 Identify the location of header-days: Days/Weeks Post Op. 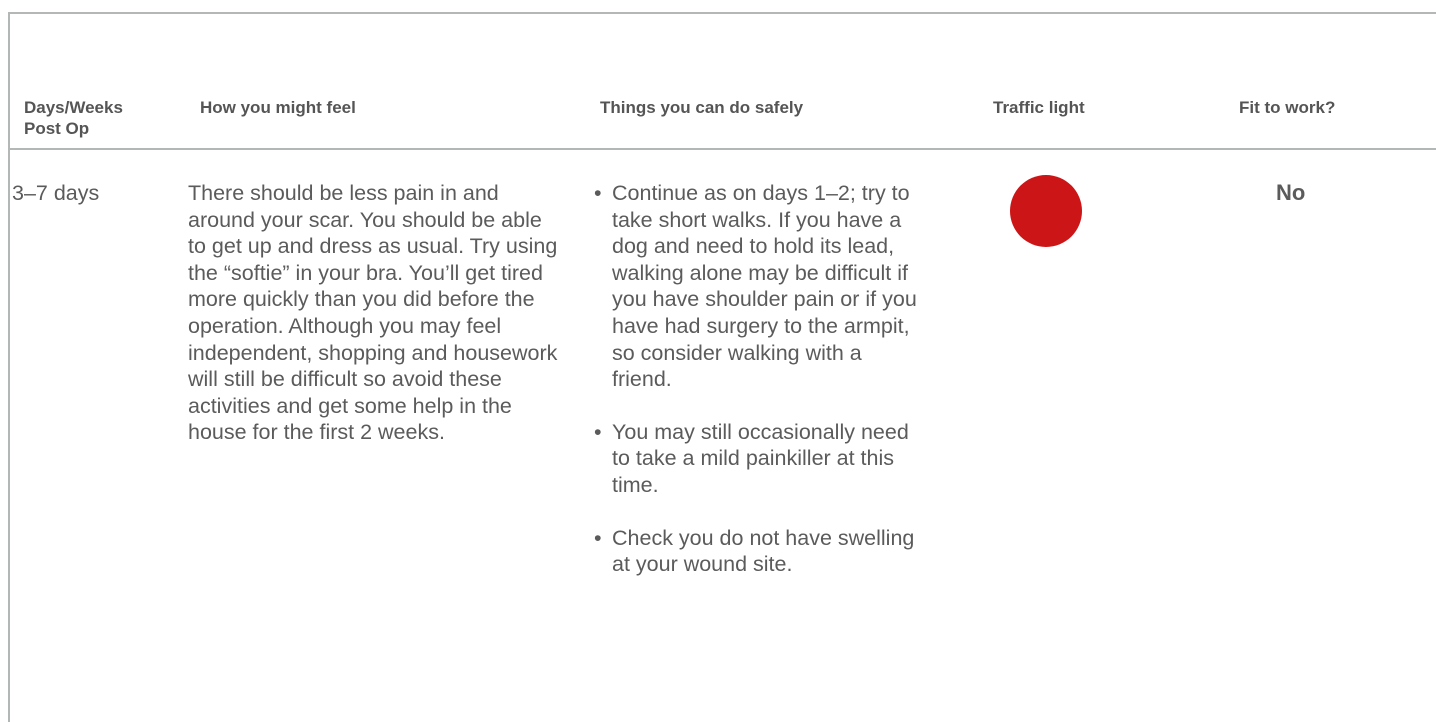
(73, 118).